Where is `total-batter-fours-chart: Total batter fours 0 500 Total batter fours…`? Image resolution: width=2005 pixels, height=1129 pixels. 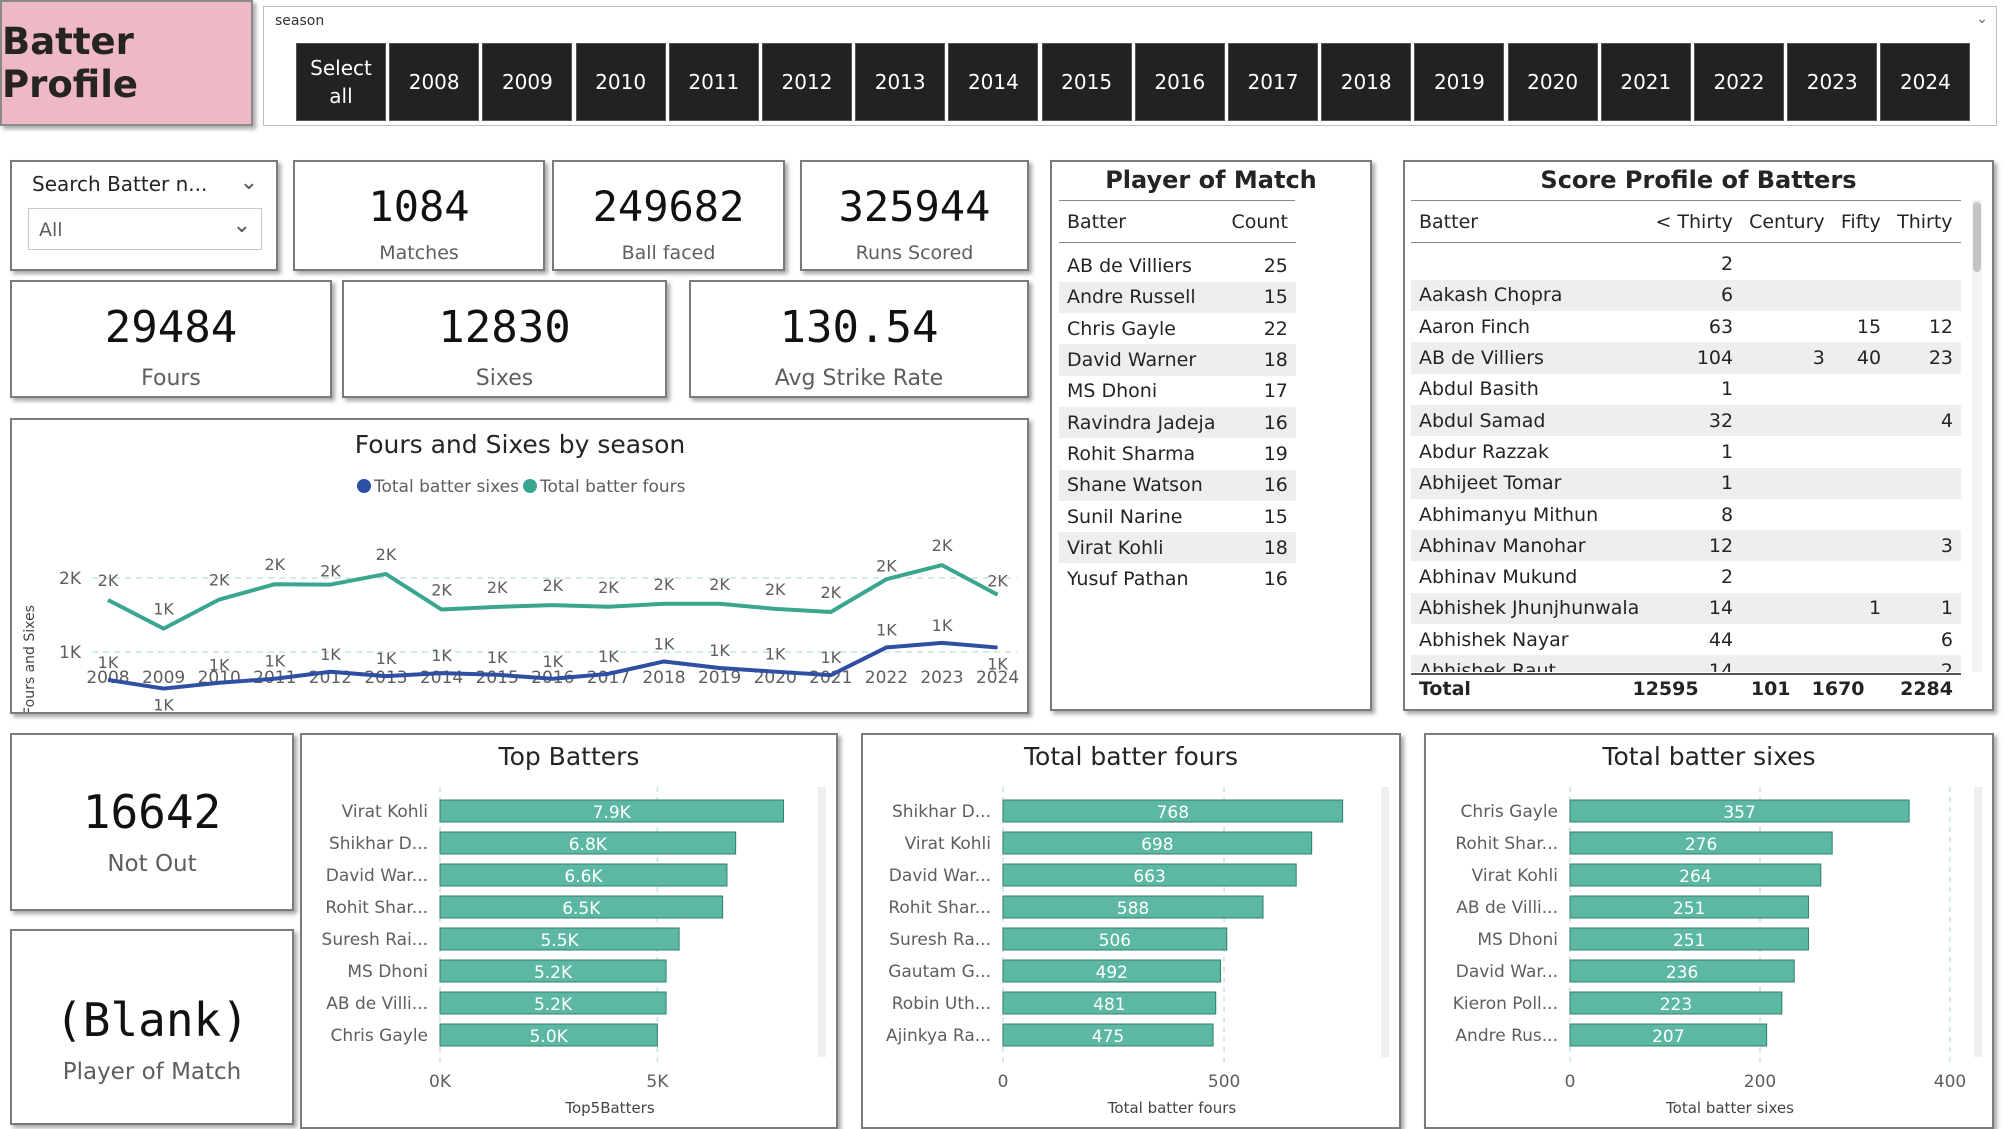
total-batter-fours-chart: Total batter fours 0 500 Total batter fours… is located at coordinates (1131, 931).